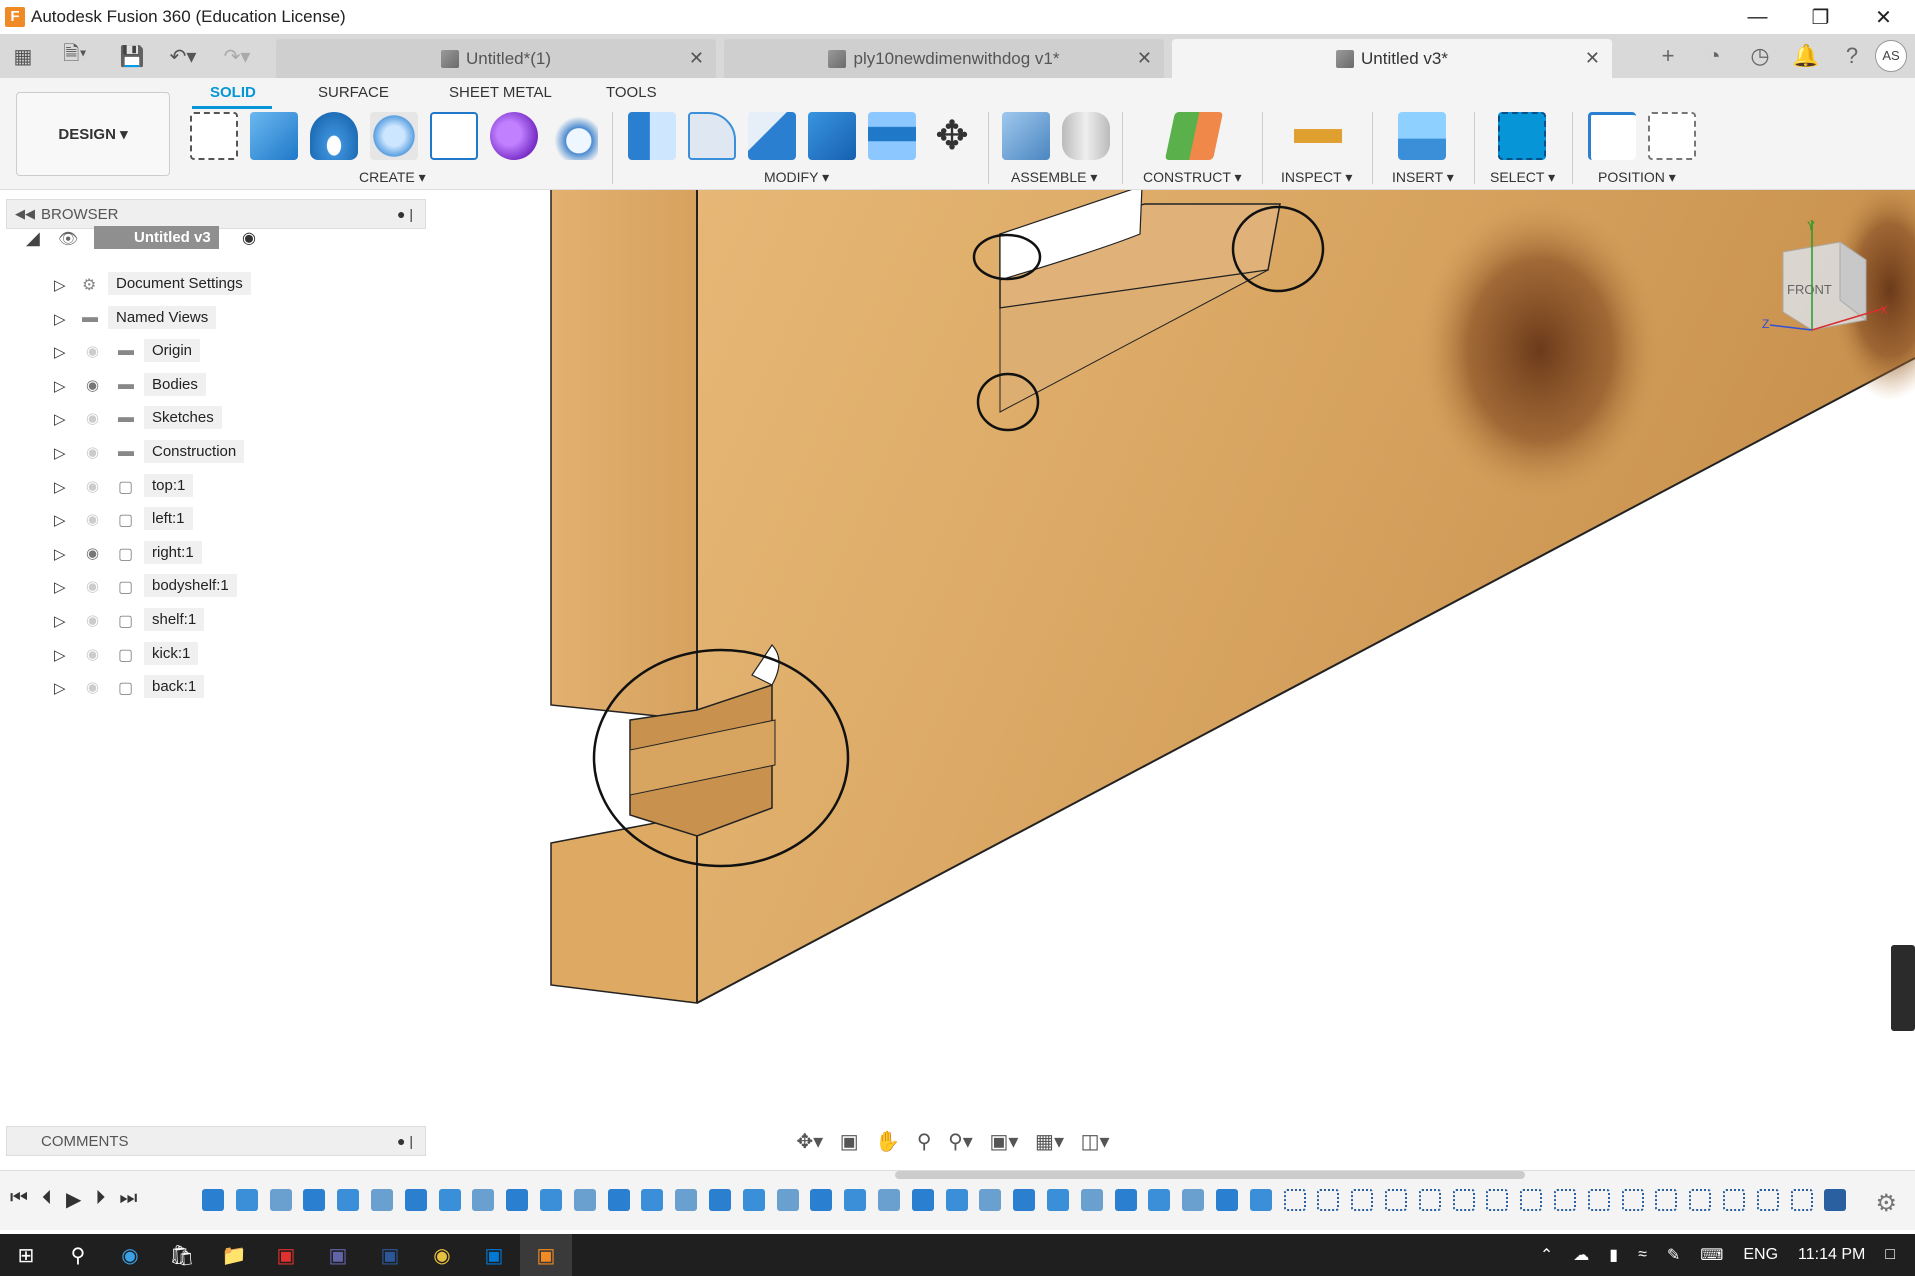 The image size is (1915, 1276). I want to click on tab-surface: SURFACE, so click(353, 92).